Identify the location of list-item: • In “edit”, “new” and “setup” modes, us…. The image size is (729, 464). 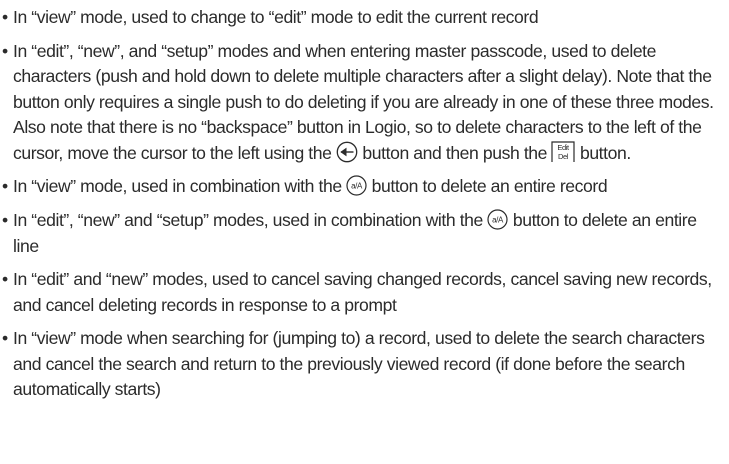
(363, 233).